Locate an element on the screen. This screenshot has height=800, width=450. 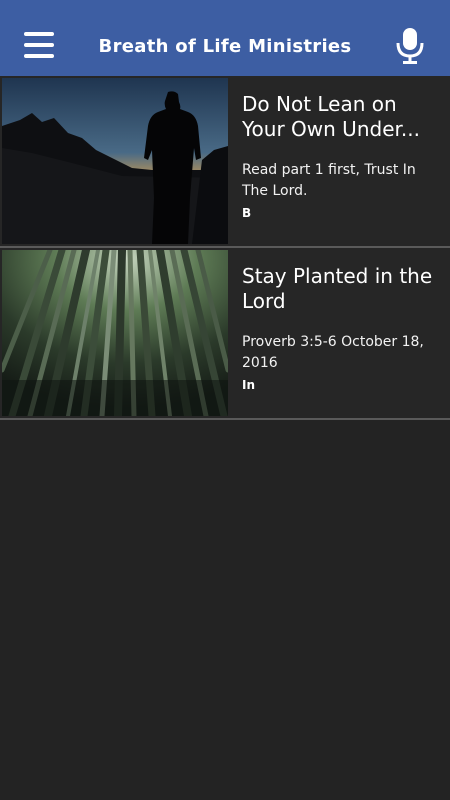
list-item-description: Read part 1 first, Trust In The Lord. is located at coordinates (329, 180).